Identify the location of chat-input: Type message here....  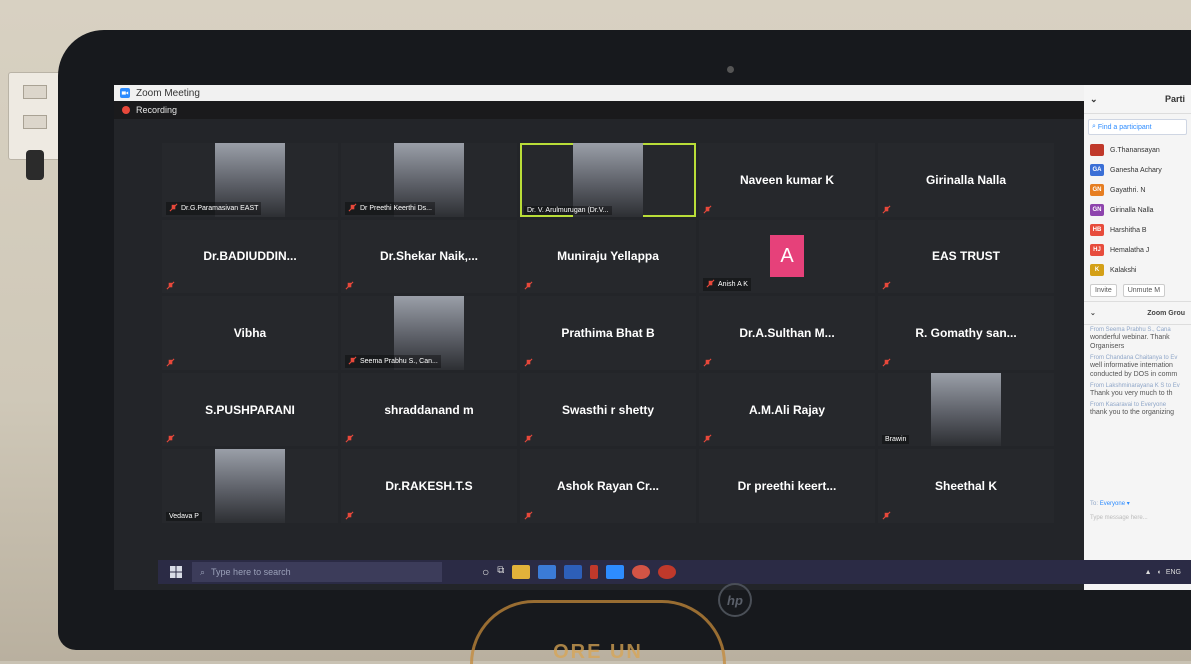
(1119, 518).